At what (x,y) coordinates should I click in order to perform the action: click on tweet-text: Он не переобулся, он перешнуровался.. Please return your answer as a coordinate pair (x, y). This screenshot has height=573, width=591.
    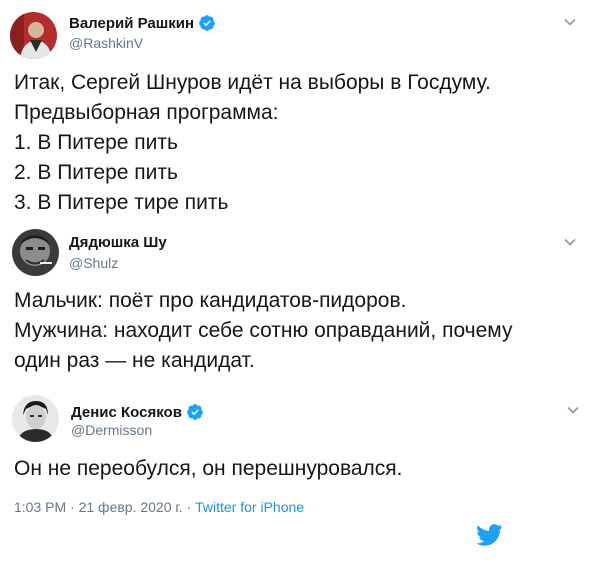
    Looking at the image, I should click on (208, 469).